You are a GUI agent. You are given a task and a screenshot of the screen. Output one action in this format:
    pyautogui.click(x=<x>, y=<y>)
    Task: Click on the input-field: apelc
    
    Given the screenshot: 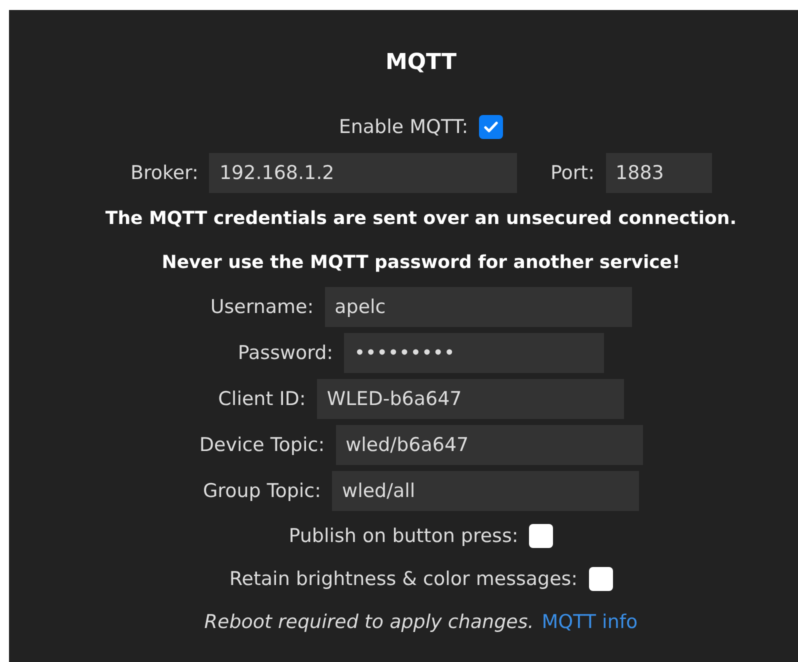 What is the action you would take?
    pyautogui.click(x=478, y=307)
    